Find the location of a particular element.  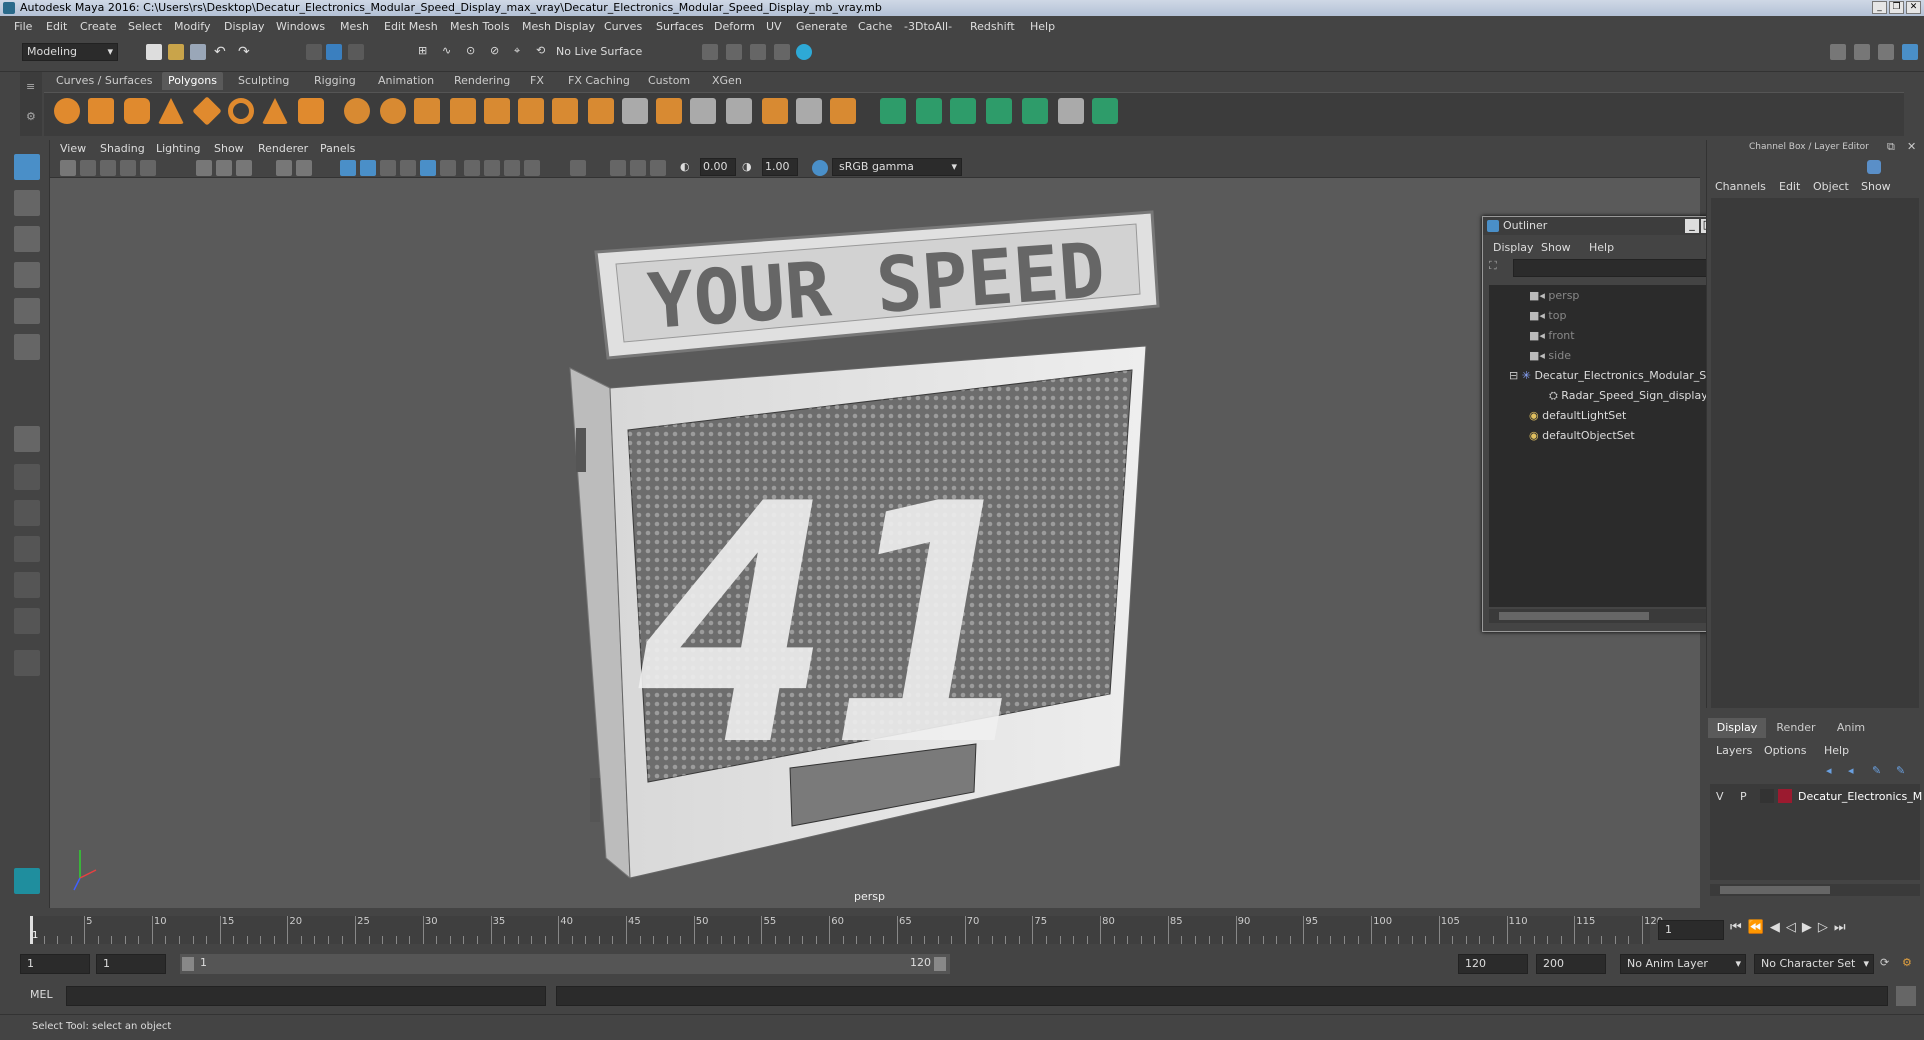

quad-draw-icon is located at coordinates (843, 111).